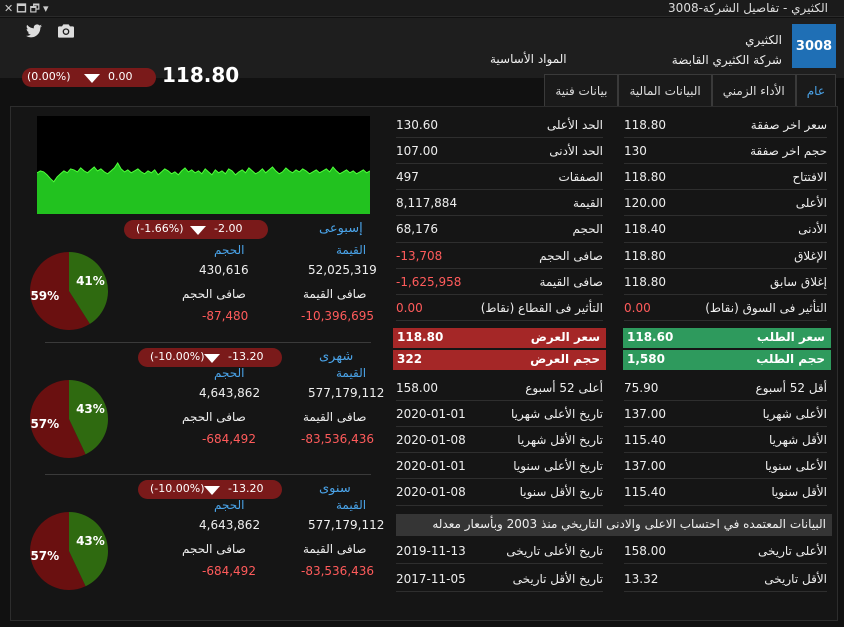 This screenshot has height=627, width=844. Describe the element at coordinates (815, 90) in the screenshot. I see `tab-general: عام` at that location.